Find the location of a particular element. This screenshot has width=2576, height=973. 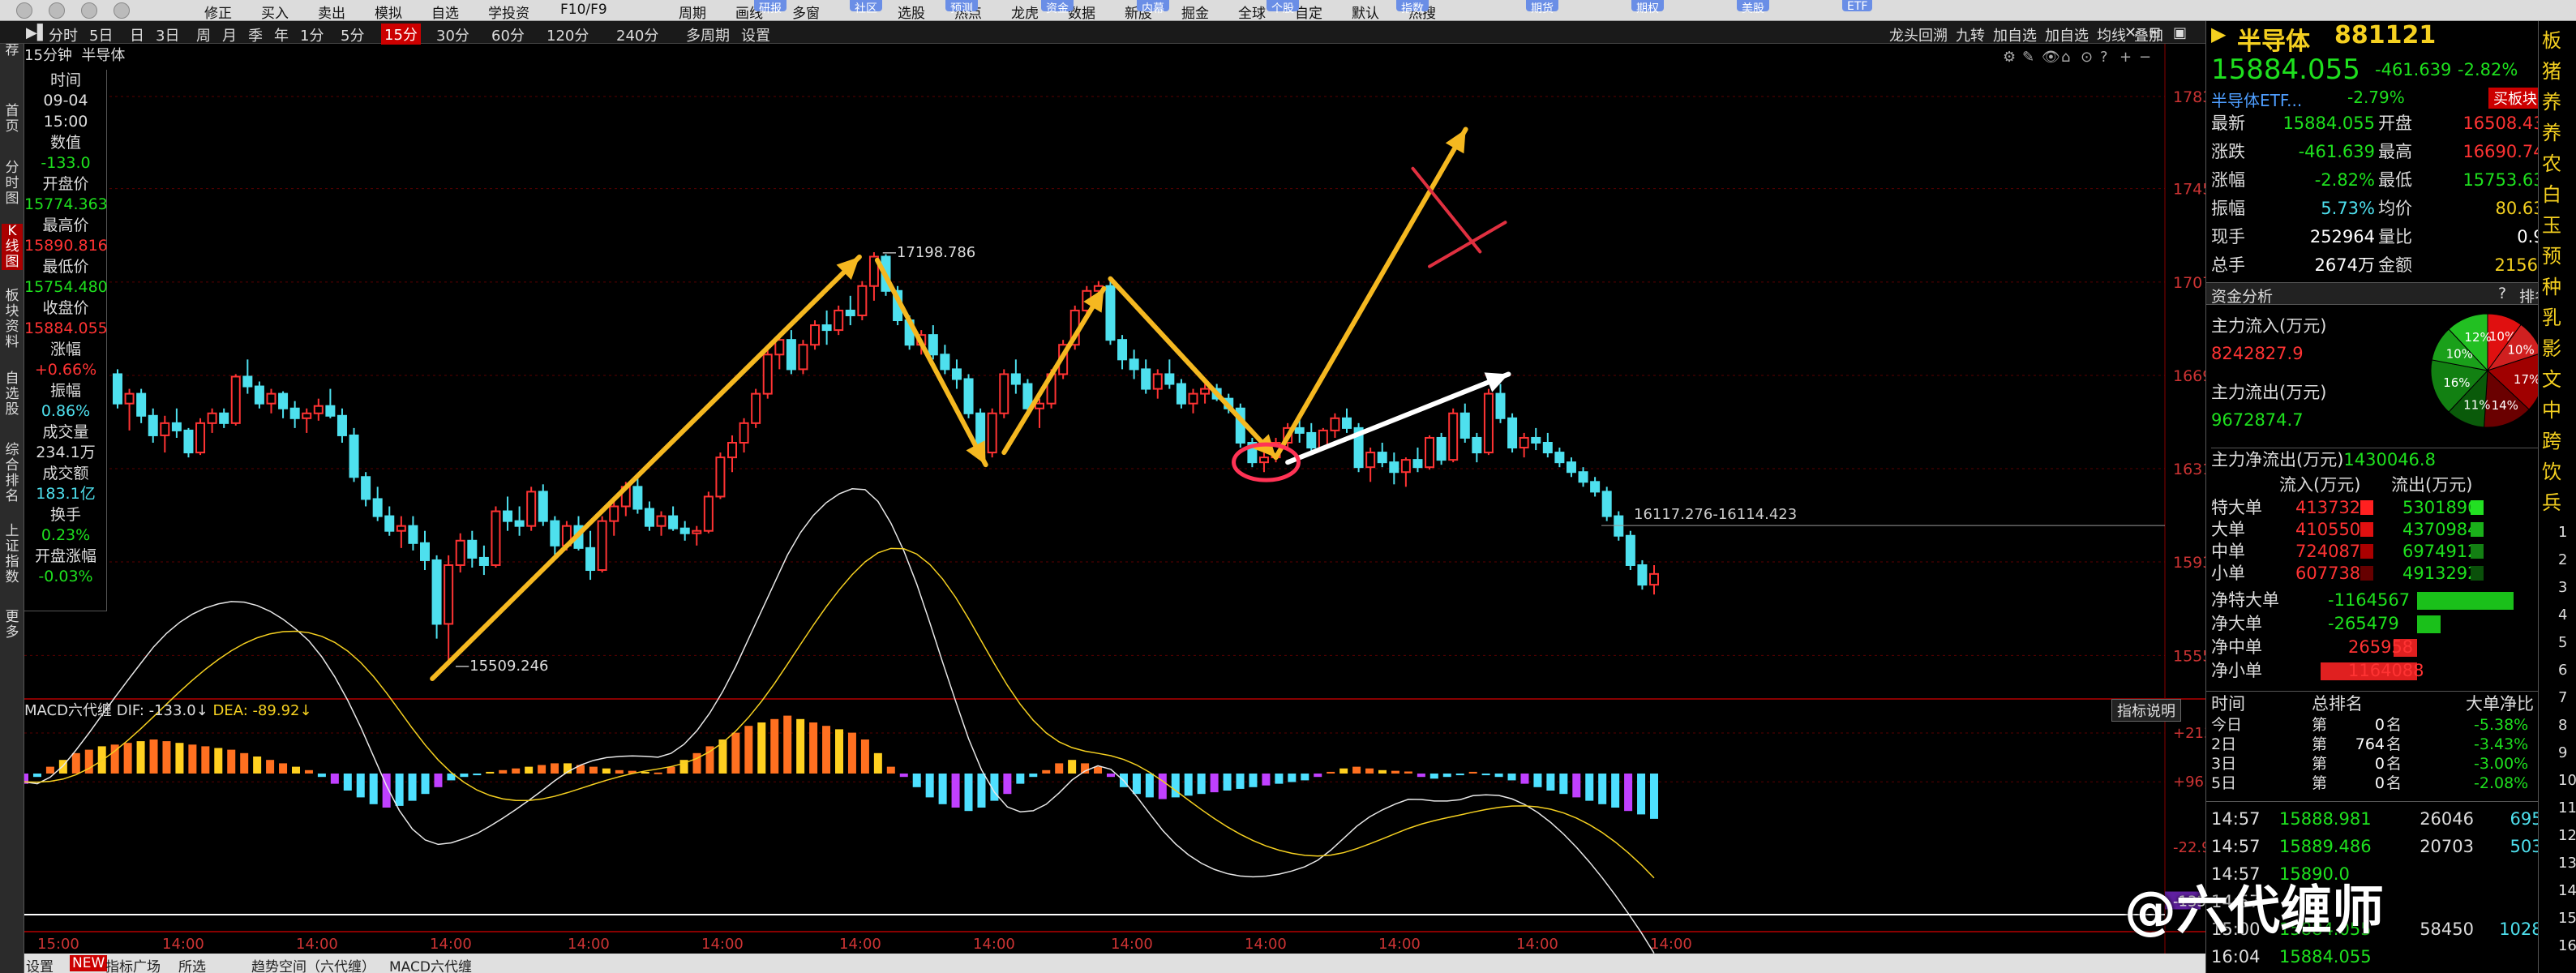

play-icon: ▶▌ is located at coordinates (37, 32).